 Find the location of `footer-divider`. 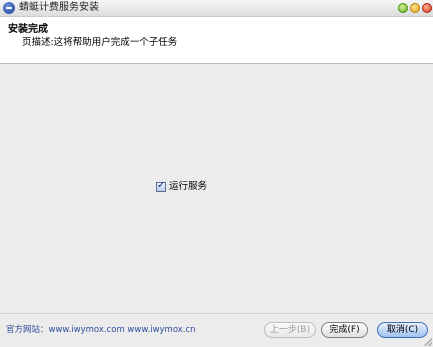

footer-divider is located at coordinates (216, 313).